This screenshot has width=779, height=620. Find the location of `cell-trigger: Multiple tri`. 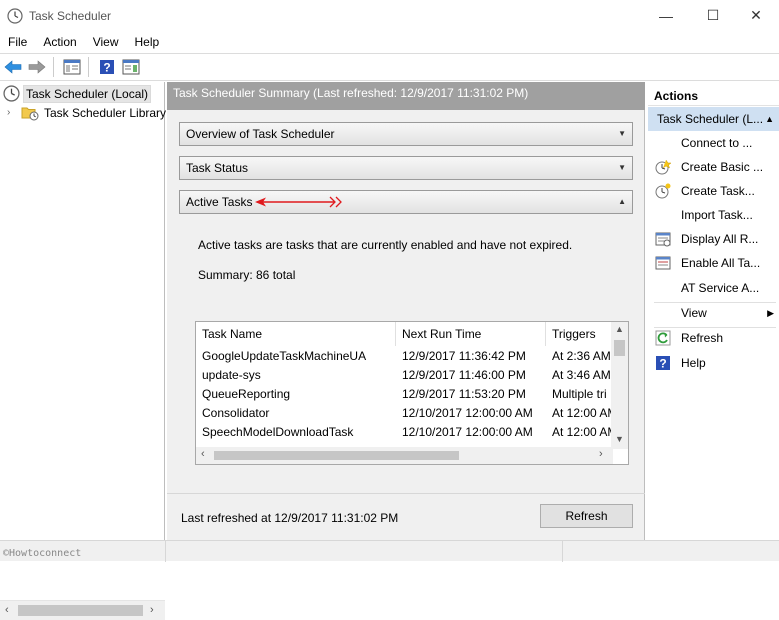

cell-trigger: Multiple tri is located at coordinates (579, 394).